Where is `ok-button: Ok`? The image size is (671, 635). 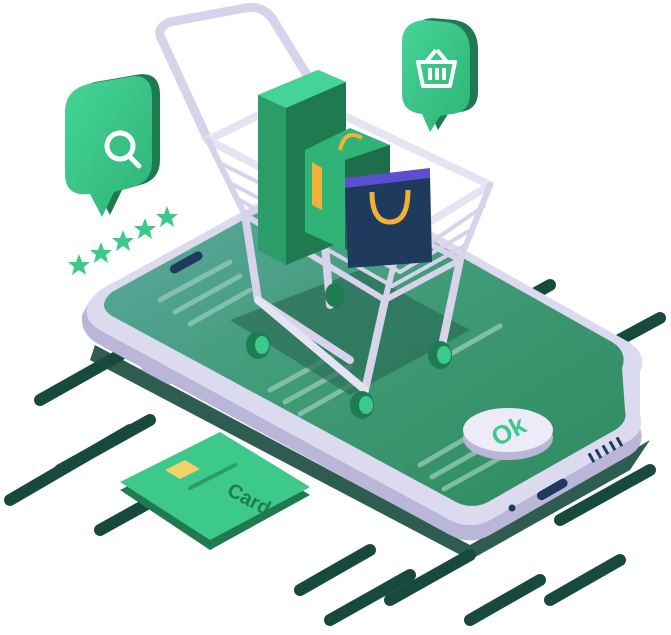 ok-button: Ok is located at coordinates (508, 434).